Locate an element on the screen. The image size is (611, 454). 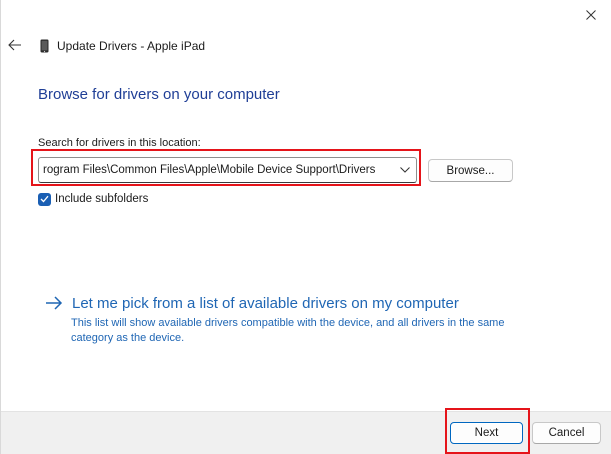
include-subfolders-checkbox is located at coordinates (44, 199).